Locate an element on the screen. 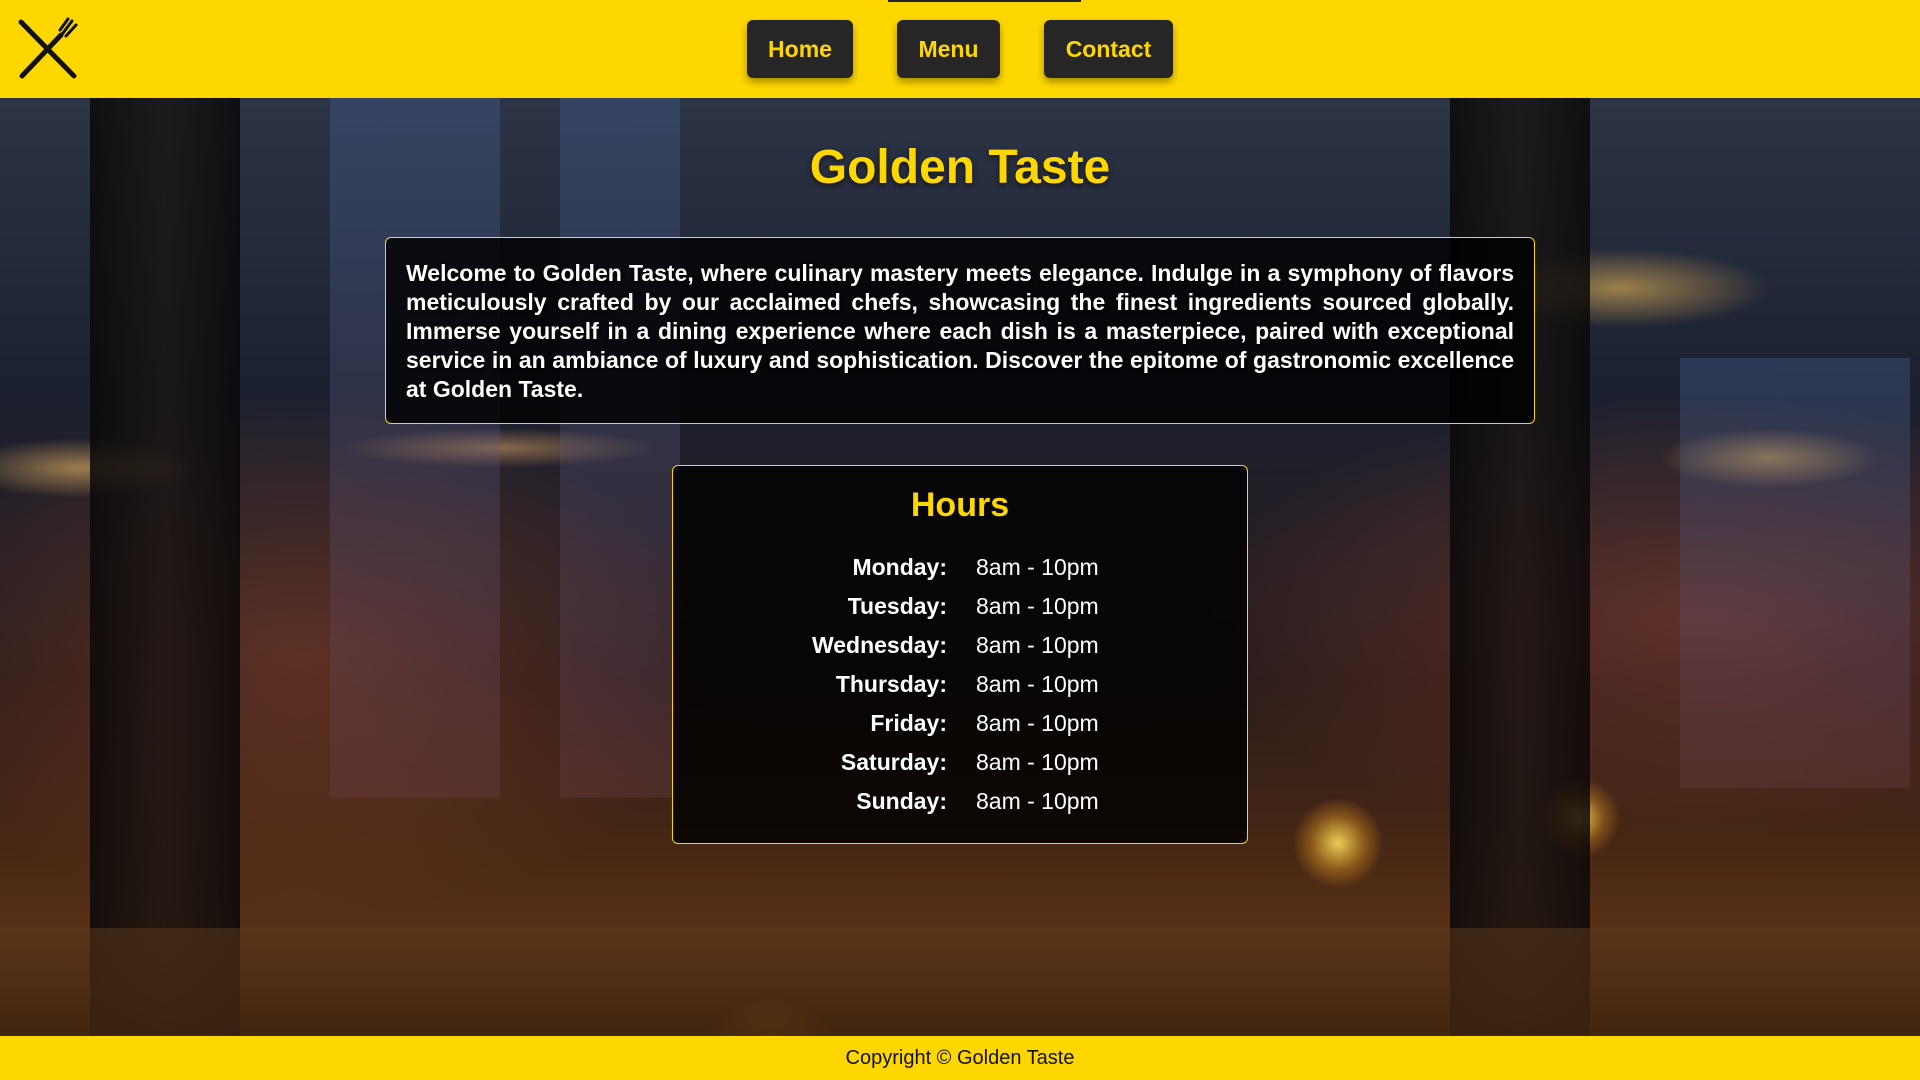  hours-row: Wednesday: 8am - 10pm is located at coordinates (960, 651).